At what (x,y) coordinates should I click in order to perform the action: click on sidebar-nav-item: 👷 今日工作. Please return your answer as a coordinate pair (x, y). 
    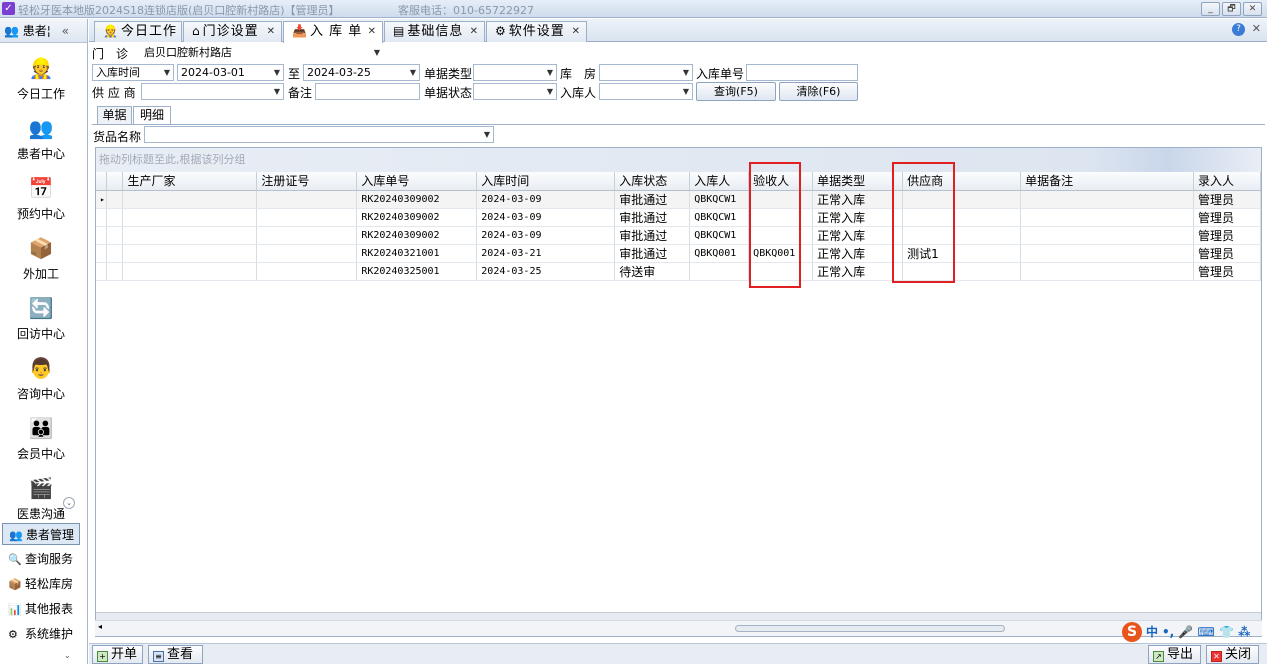
    Looking at the image, I should click on (41, 78).